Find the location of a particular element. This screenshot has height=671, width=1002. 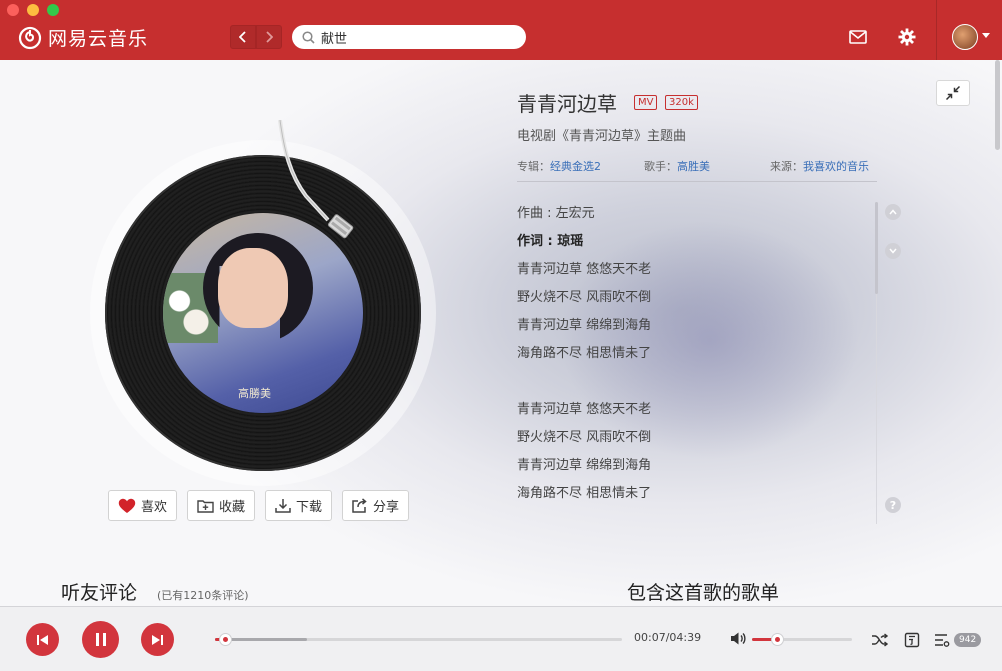

chevron-right-icon is located at coordinates (269, 37).